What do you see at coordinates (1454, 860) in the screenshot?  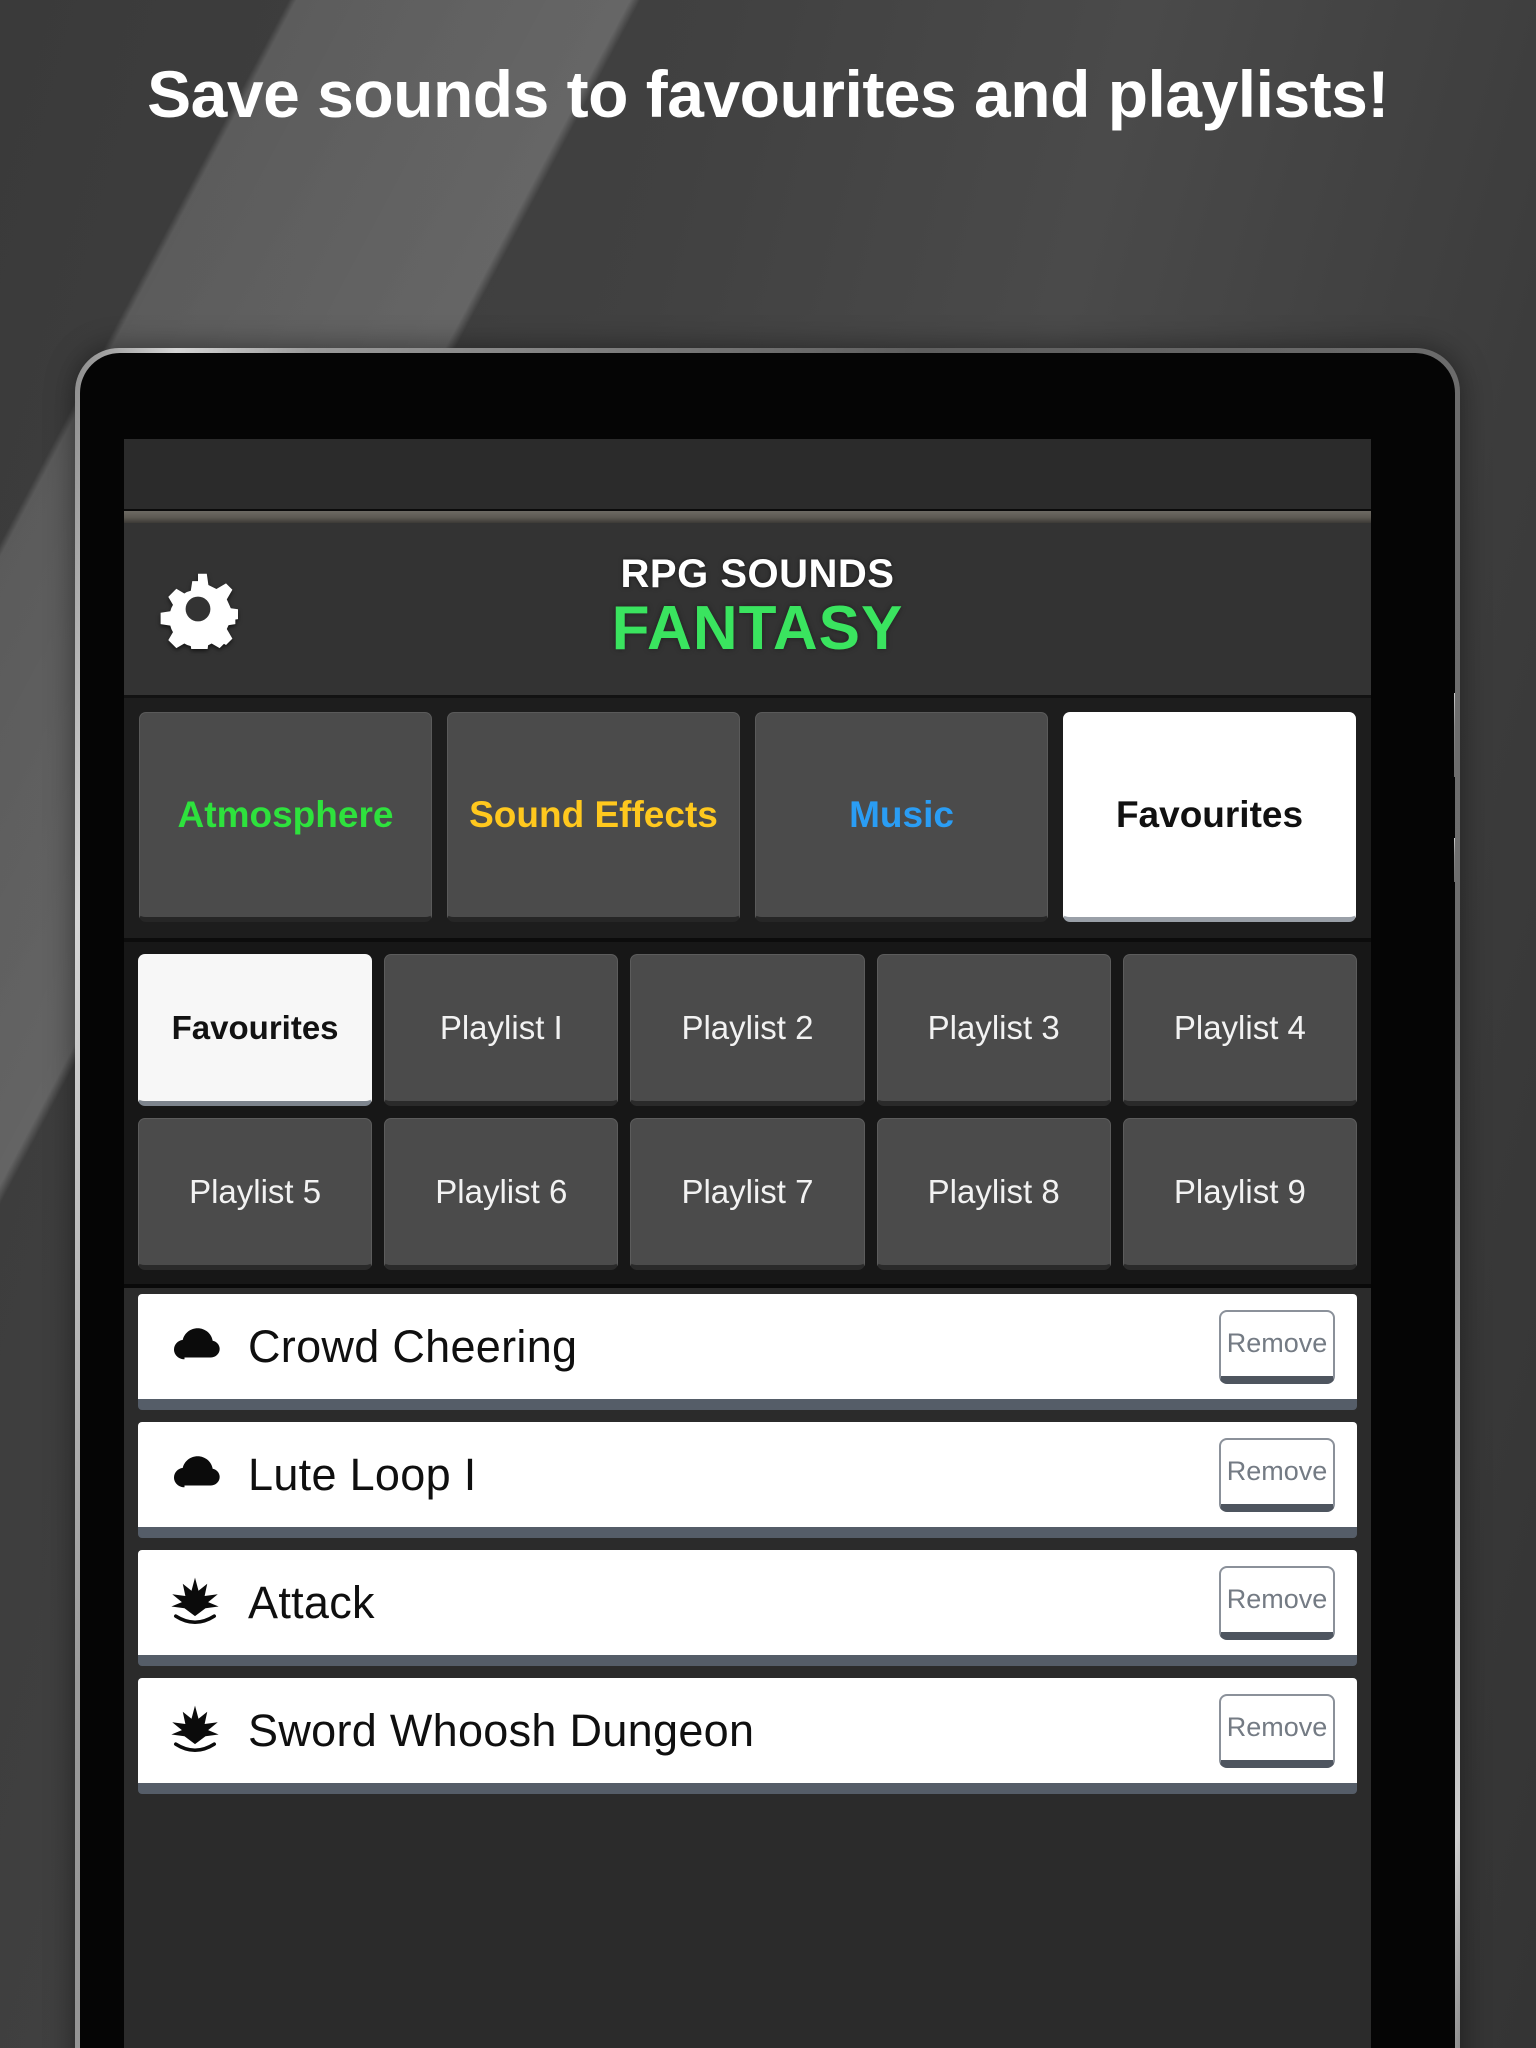 I see `power-button` at bounding box center [1454, 860].